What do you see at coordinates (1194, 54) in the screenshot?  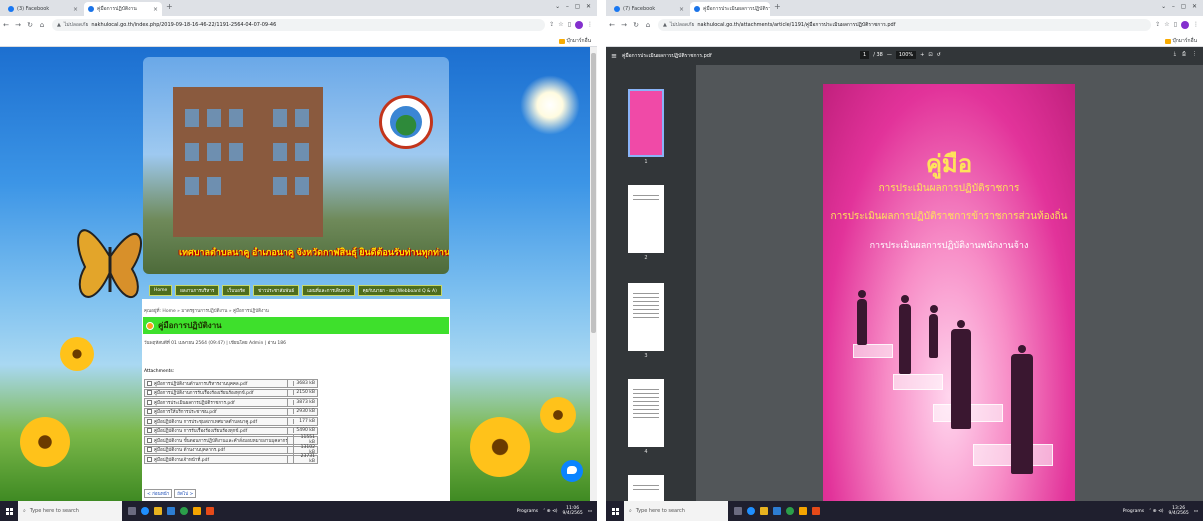 I see `more-options-icon: ⋮` at bounding box center [1194, 54].